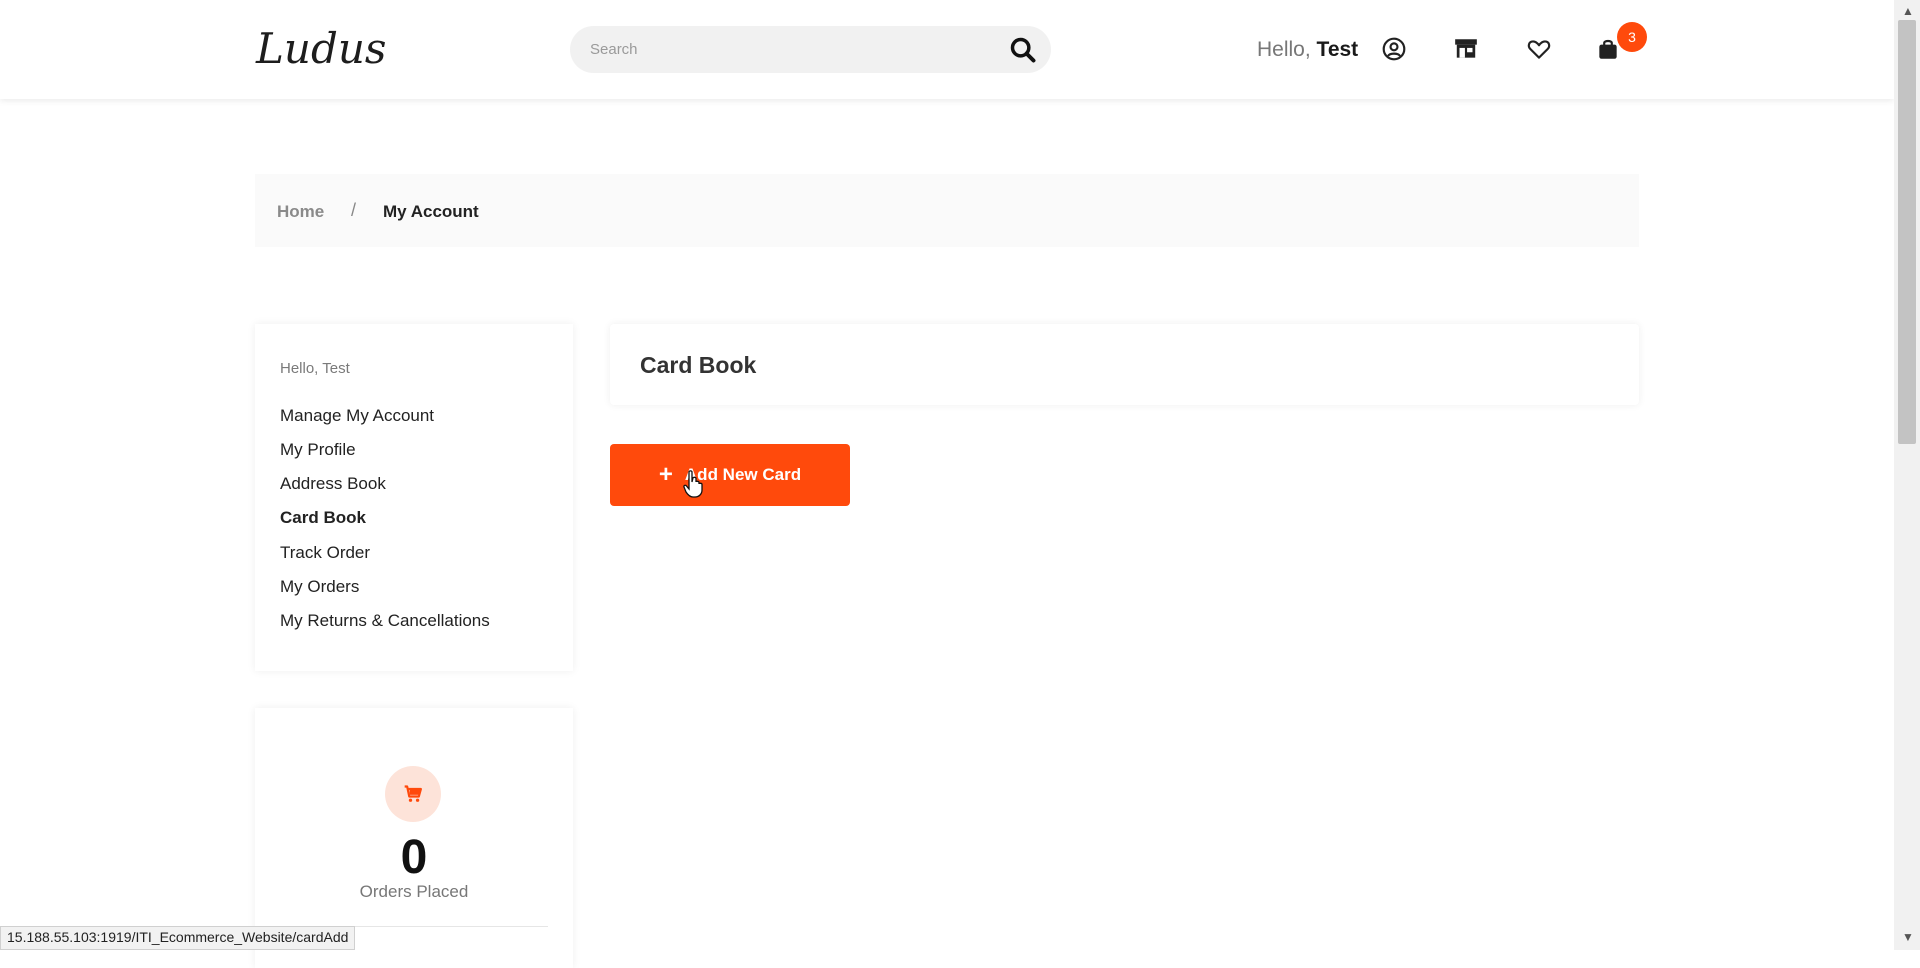 Image resolution: width=1920 pixels, height=968 pixels. Describe the element at coordinates (1907, 475) in the screenshot. I see `vertical-scrollbar: ▲ ▼` at that location.